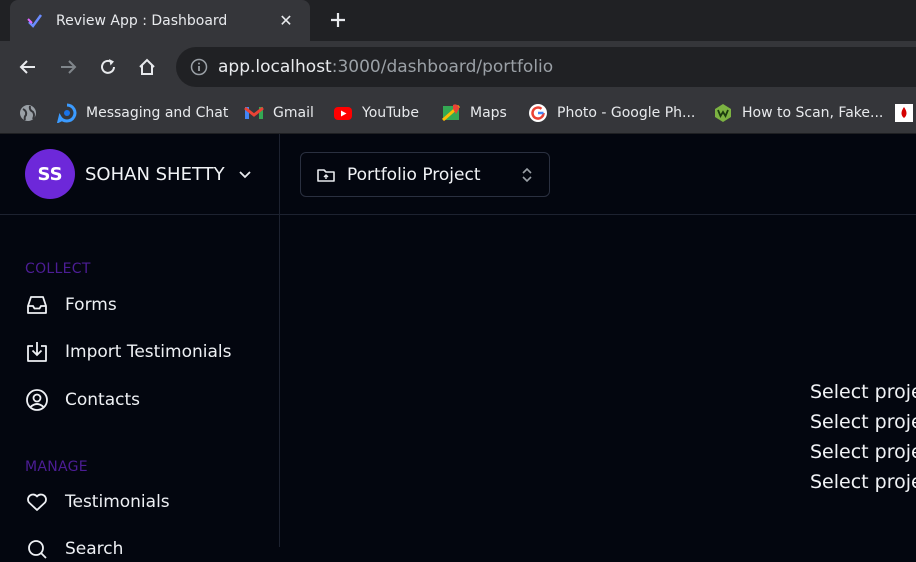 The image size is (916, 562). Describe the element at coordinates (538, 113) in the screenshot. I see `google-icon` at that location.